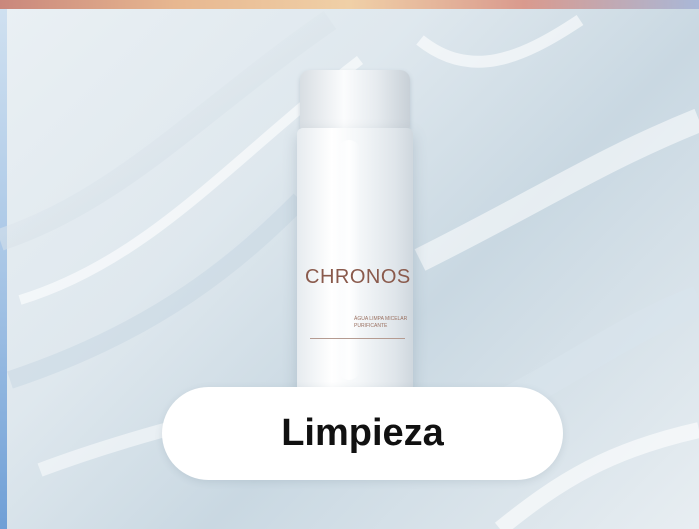  I want to click on bottle-highlight, so click(349, 260).